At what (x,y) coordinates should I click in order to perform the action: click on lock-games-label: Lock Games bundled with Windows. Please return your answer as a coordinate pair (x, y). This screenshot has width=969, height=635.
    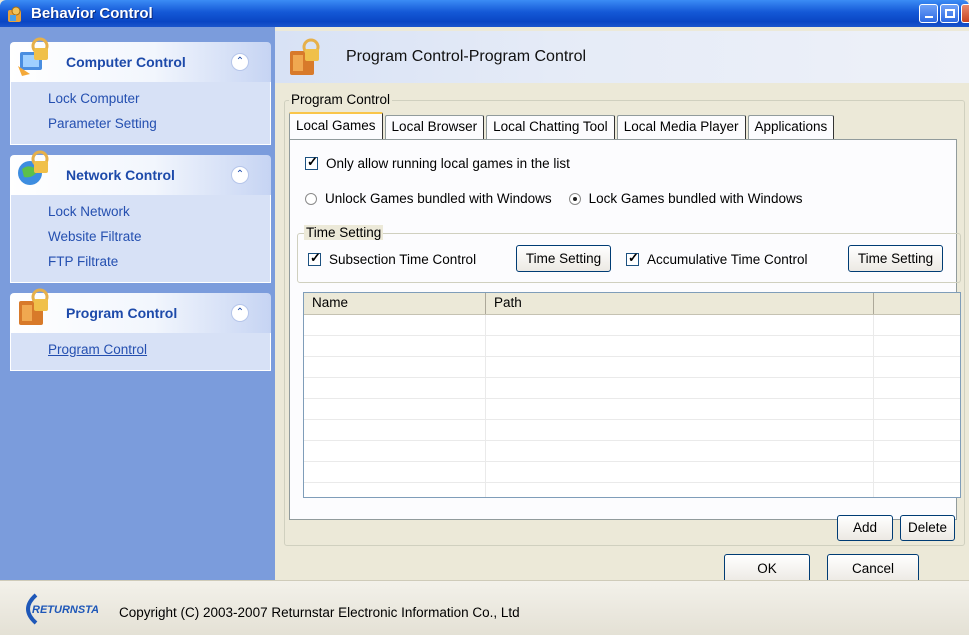
    Looking at the image, I should click on (695, 198).